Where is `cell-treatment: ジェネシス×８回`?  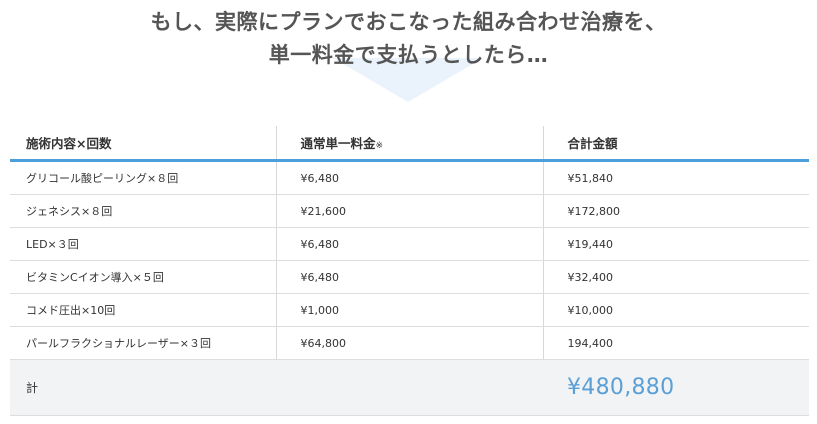 cell-treatment: ジェネシス×８回 is located at coordinates (143, 211).